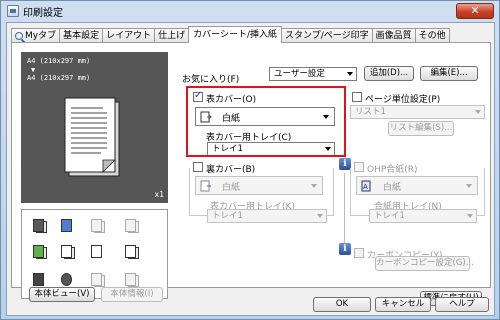  Describe the element at coordinates (98, 280) in the screenshot. I see `overlay-icon` at that location.